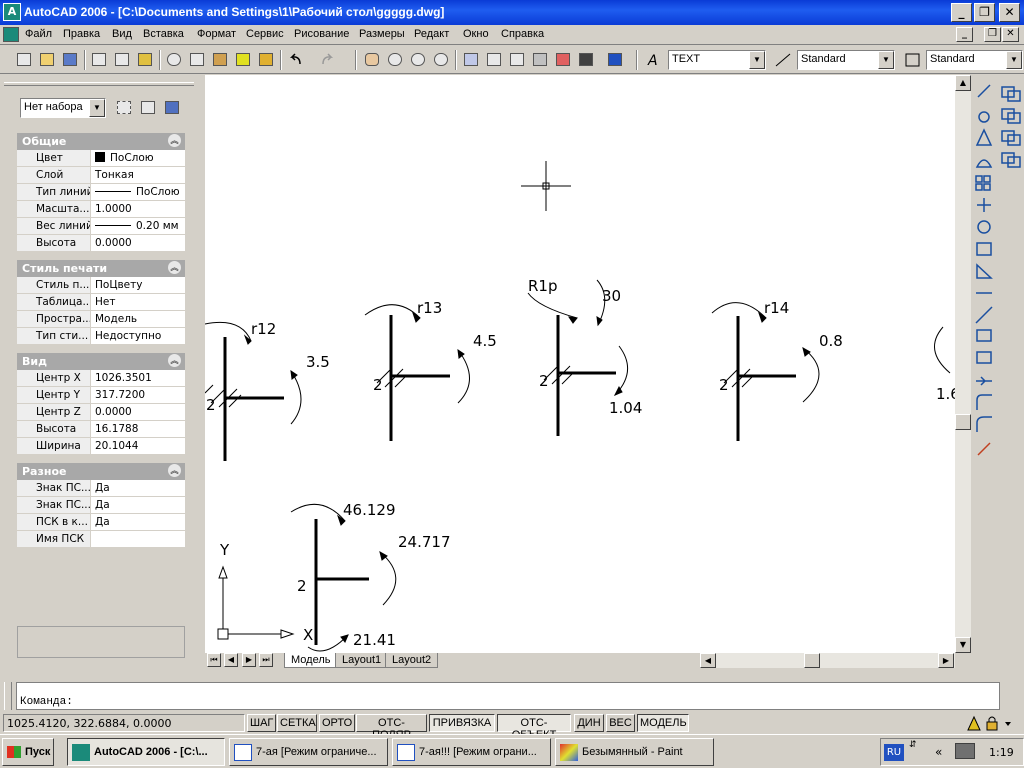  What do you see at coordinates (946, 660) in the screenshot?
I see `scroll-right-button: ▶` at bounding box center [946, 660].